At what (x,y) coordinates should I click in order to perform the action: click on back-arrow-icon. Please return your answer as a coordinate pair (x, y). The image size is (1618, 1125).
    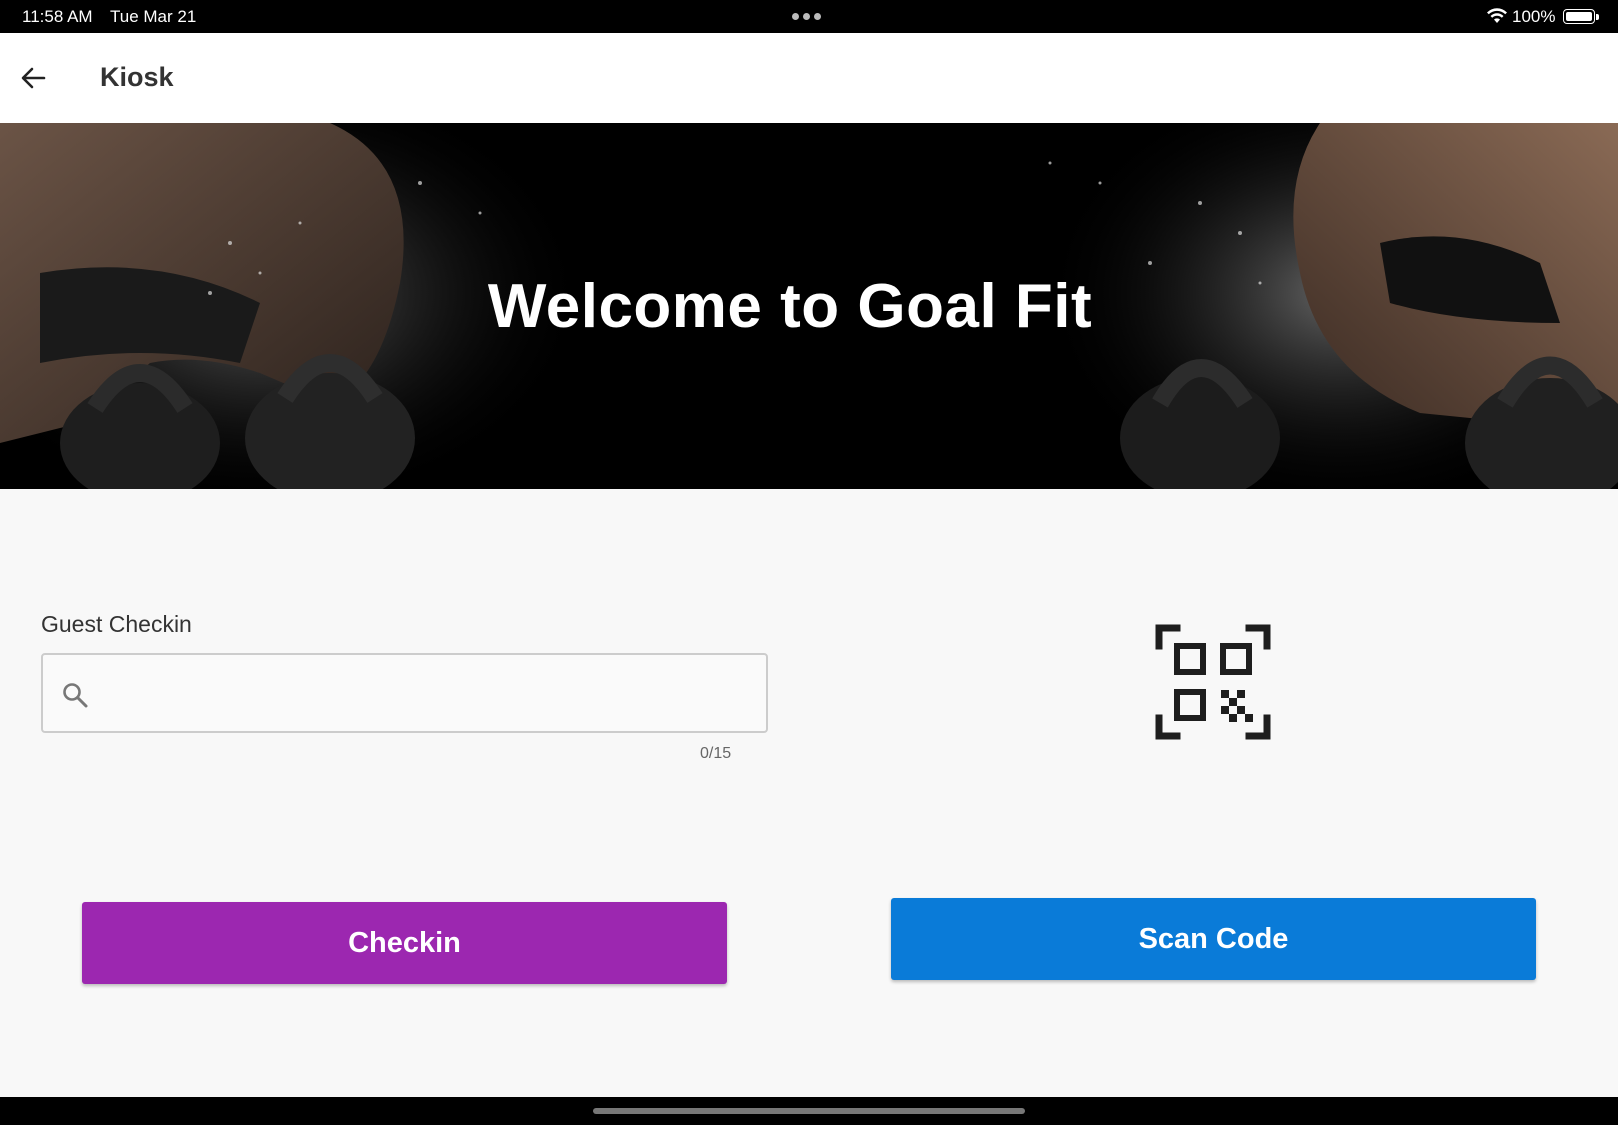
    Looking at the image, I should click on (33, 78).